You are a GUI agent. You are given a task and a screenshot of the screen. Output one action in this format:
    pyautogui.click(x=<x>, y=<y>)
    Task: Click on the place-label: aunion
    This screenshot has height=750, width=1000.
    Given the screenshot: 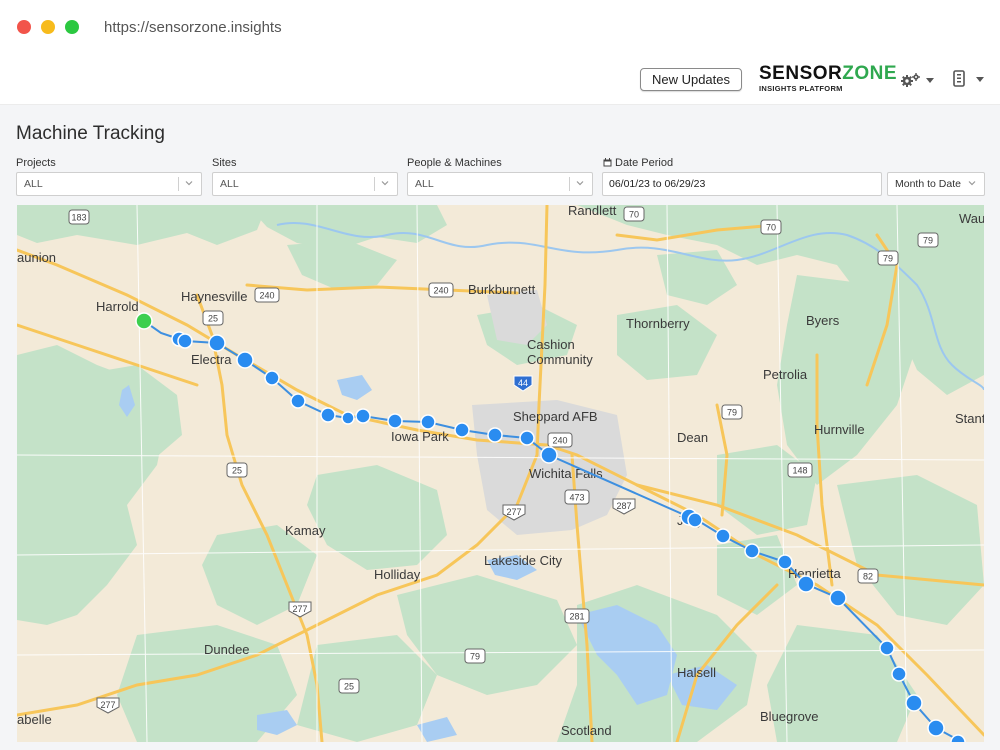 What is the action you would take?
    pyautogui.click(x=36, y=257)
    